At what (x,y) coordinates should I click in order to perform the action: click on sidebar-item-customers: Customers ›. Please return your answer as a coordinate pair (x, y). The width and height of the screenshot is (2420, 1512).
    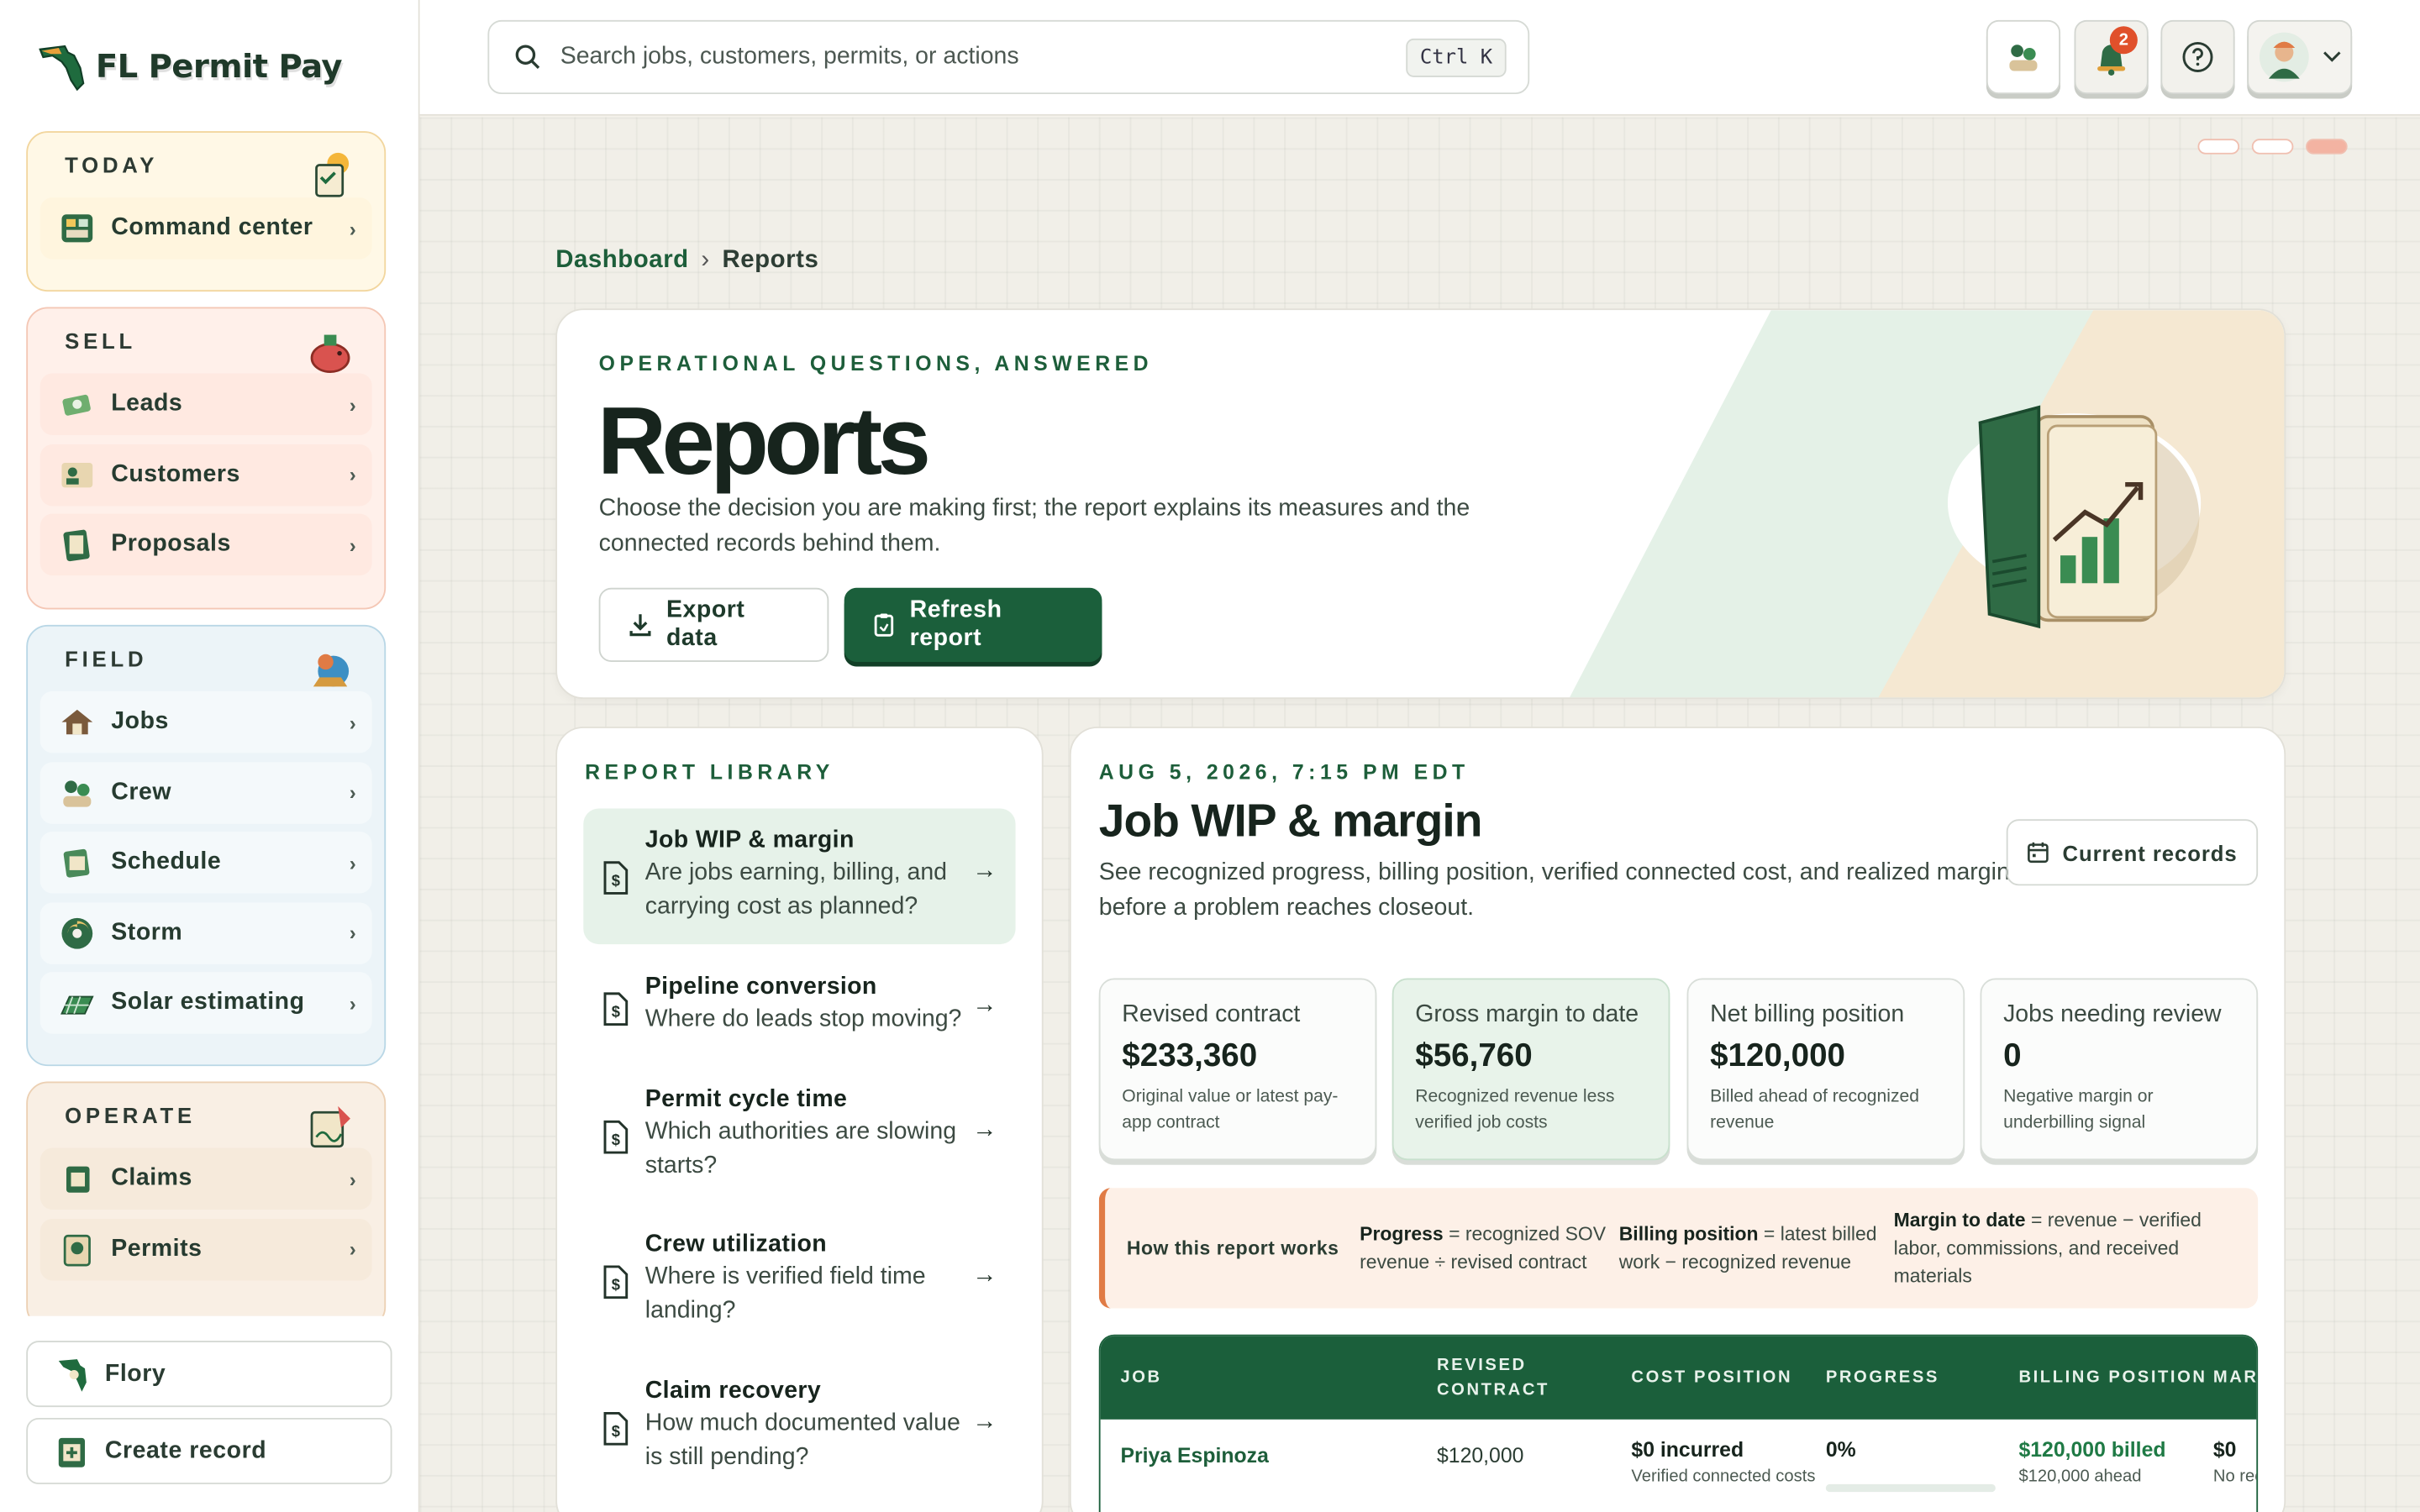
    Looking at the image, I should click on (206, 475).